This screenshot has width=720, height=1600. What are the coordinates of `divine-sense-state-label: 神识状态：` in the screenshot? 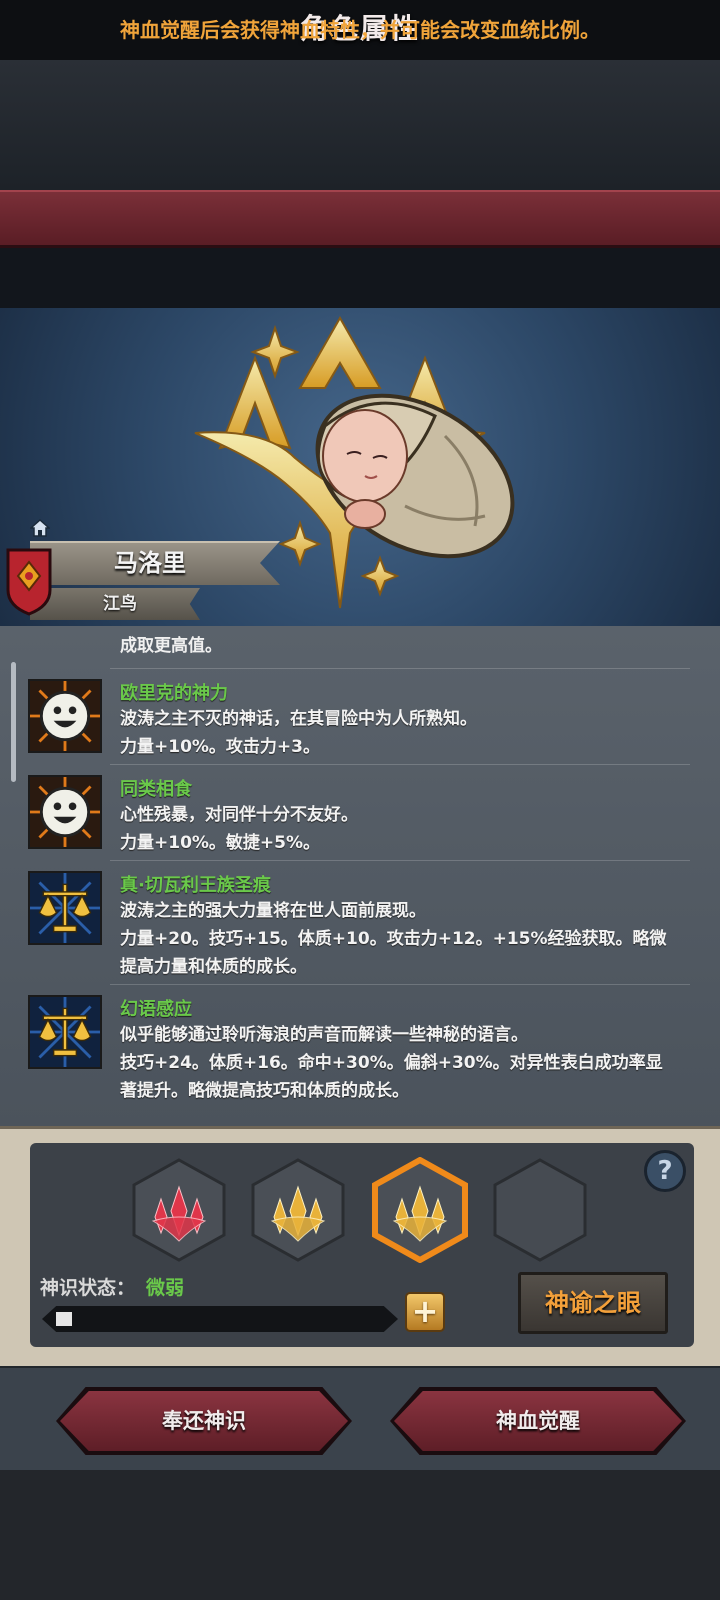 It's located at (88, 1288).